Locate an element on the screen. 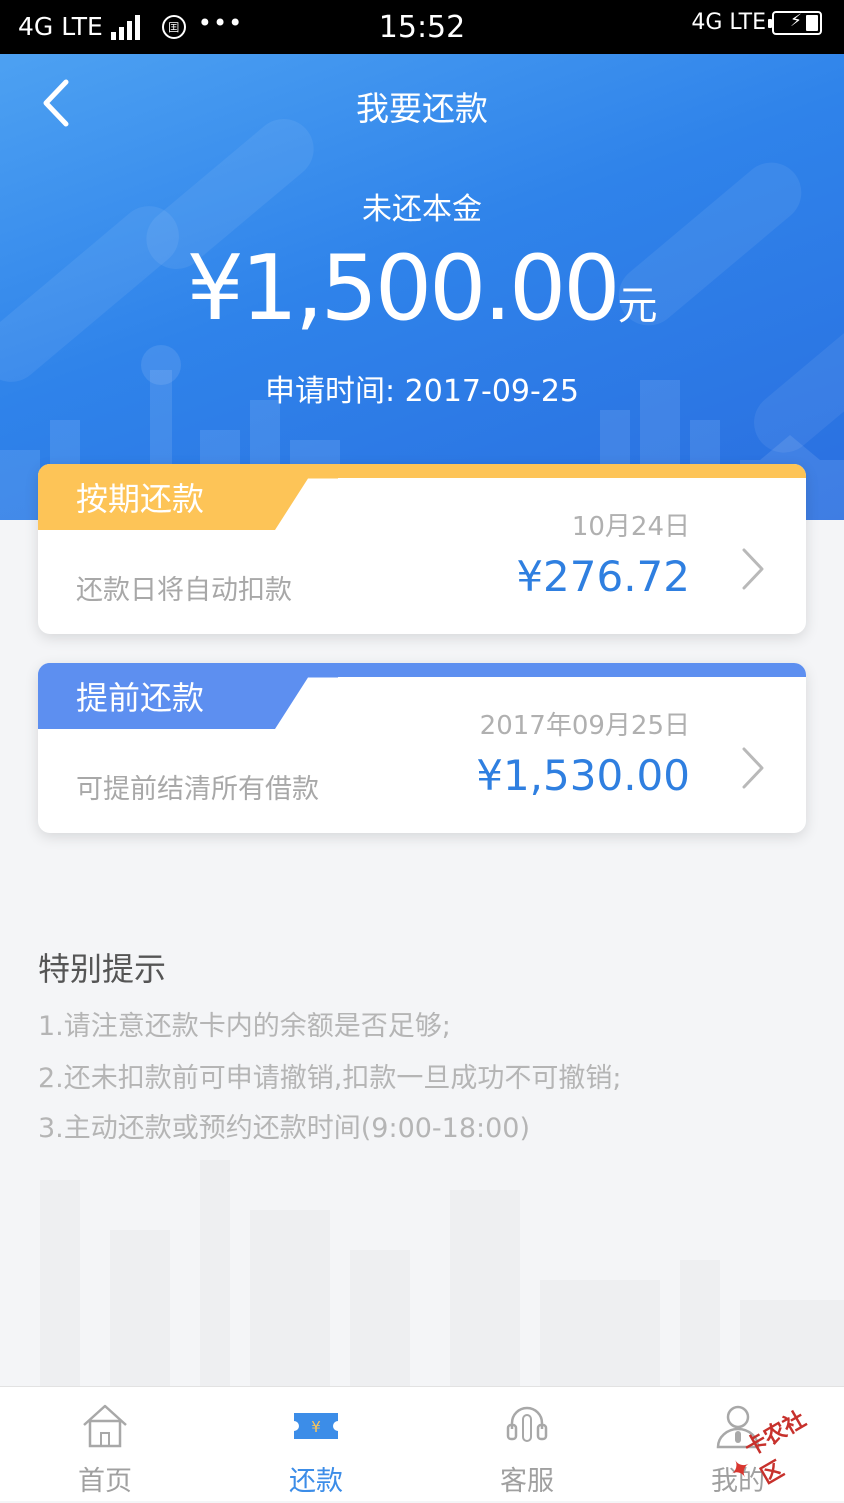 The height and width of the screenshot is (1503, 844). card-amount: ¥1,530.00 is located at coordinates (583, 775).